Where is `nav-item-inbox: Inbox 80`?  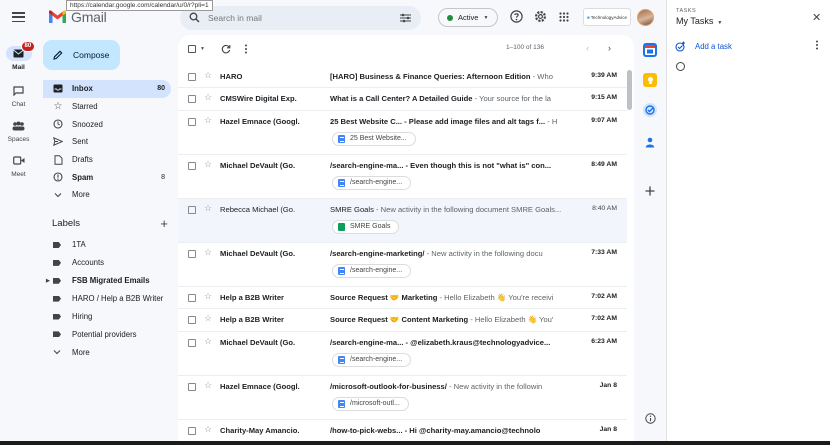
nav-item-inbox: Inbox 80 is located at coordinates (107, 89).